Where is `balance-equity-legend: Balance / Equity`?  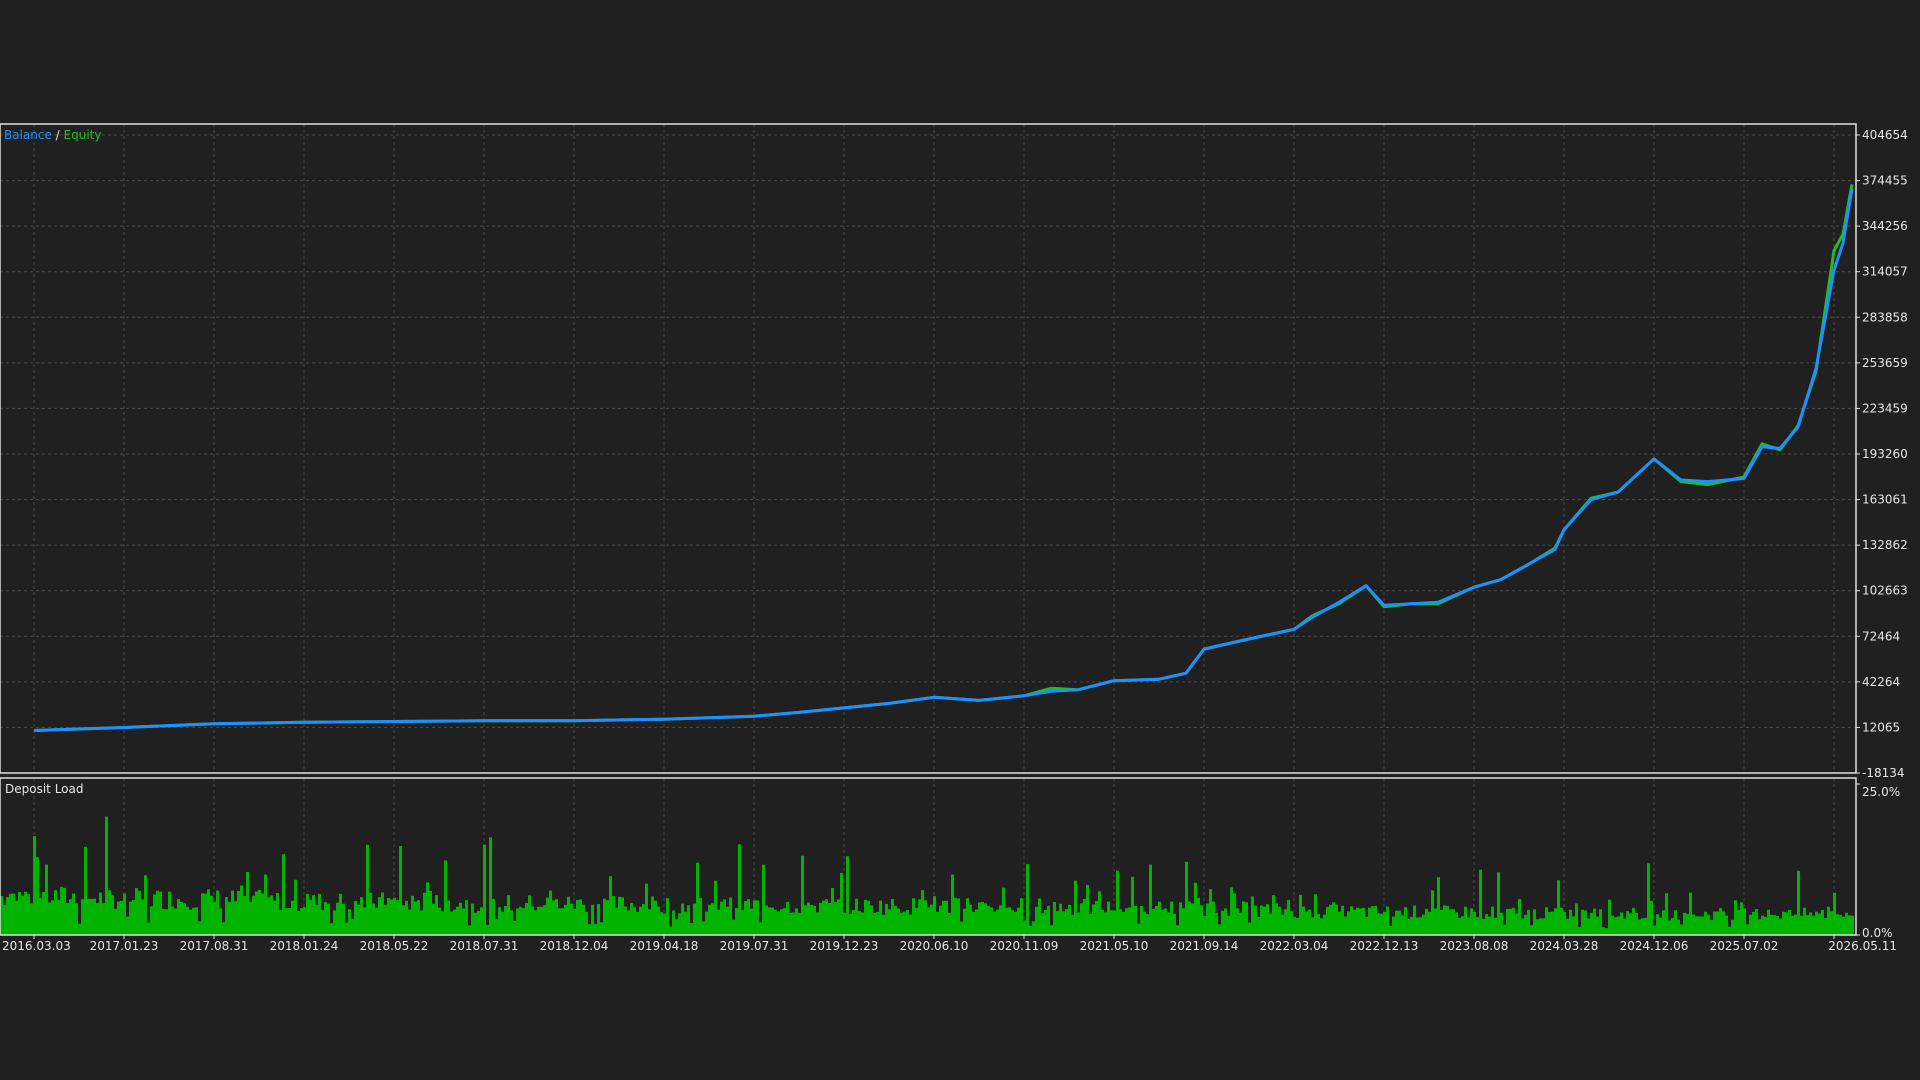 balance-equity-legend: Balance / Equity is located at coordinates (52, 135).